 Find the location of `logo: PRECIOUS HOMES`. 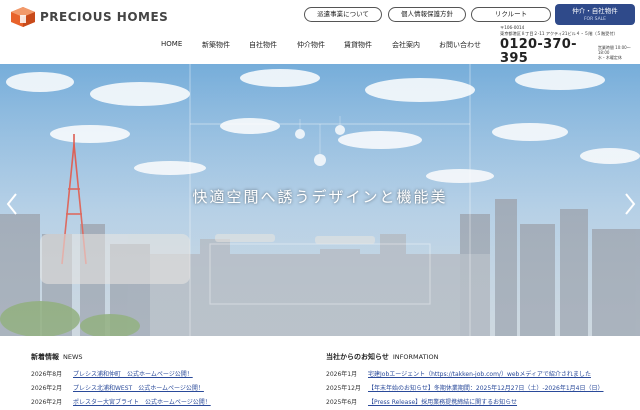

logo: PRECIOUS HOMES is located at coordinates (89, 17).